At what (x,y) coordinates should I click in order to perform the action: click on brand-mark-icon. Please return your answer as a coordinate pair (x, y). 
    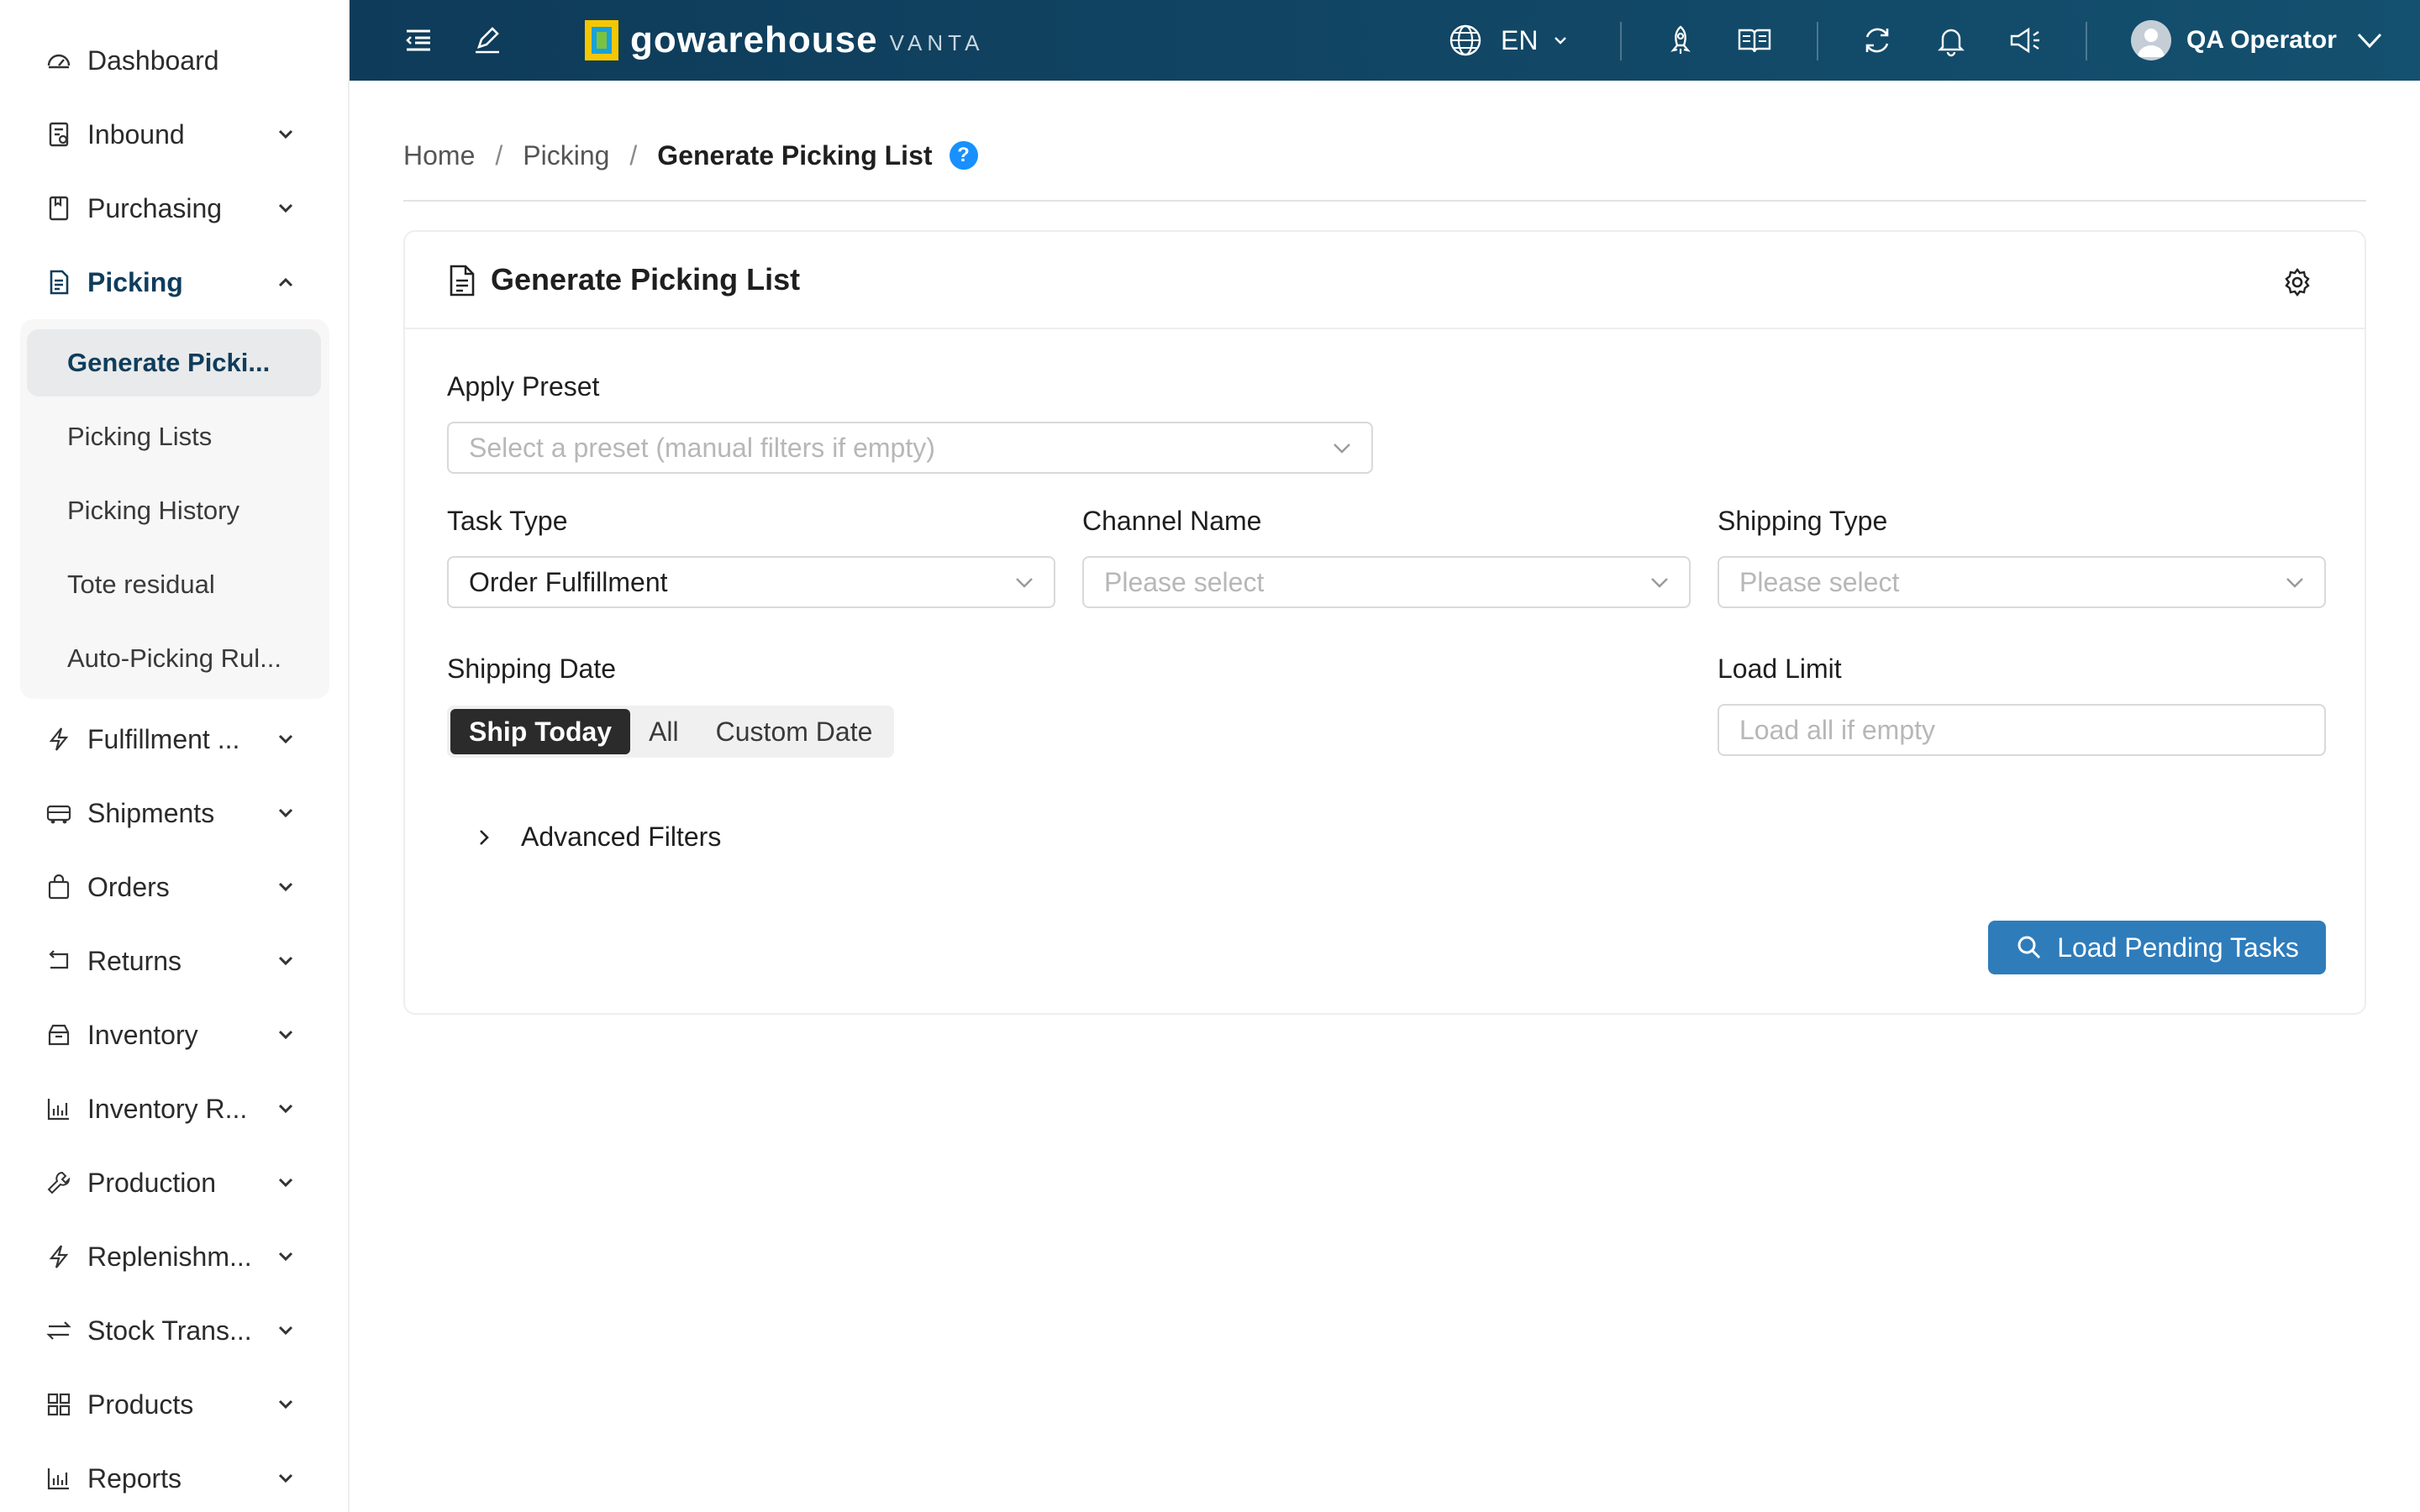
    Looking at the image, I should click on (601, 40).